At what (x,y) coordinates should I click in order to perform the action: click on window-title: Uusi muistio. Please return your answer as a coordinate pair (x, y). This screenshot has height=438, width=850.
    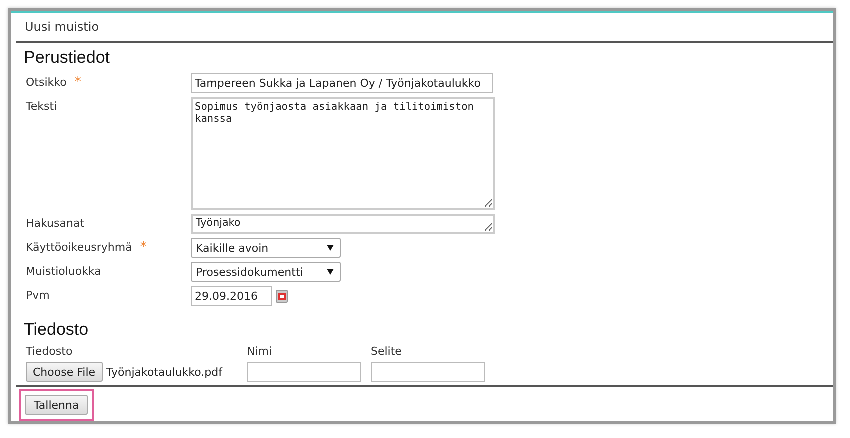
    Looking at the image, I should click on (62, 27).